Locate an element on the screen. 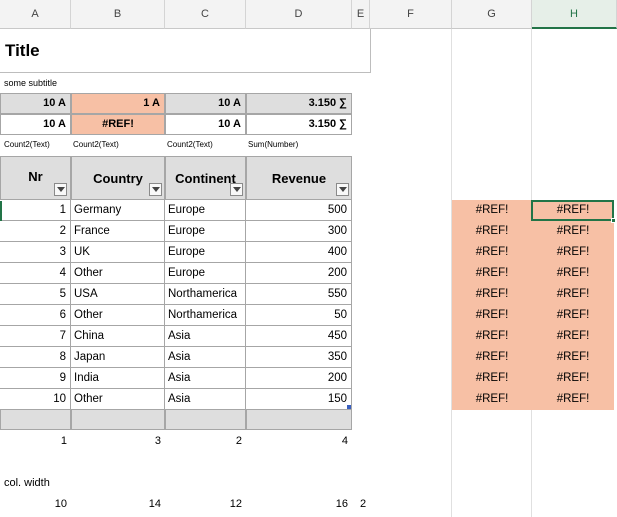  table-cell-revenue: 500 is located at coordinates (299, 210).